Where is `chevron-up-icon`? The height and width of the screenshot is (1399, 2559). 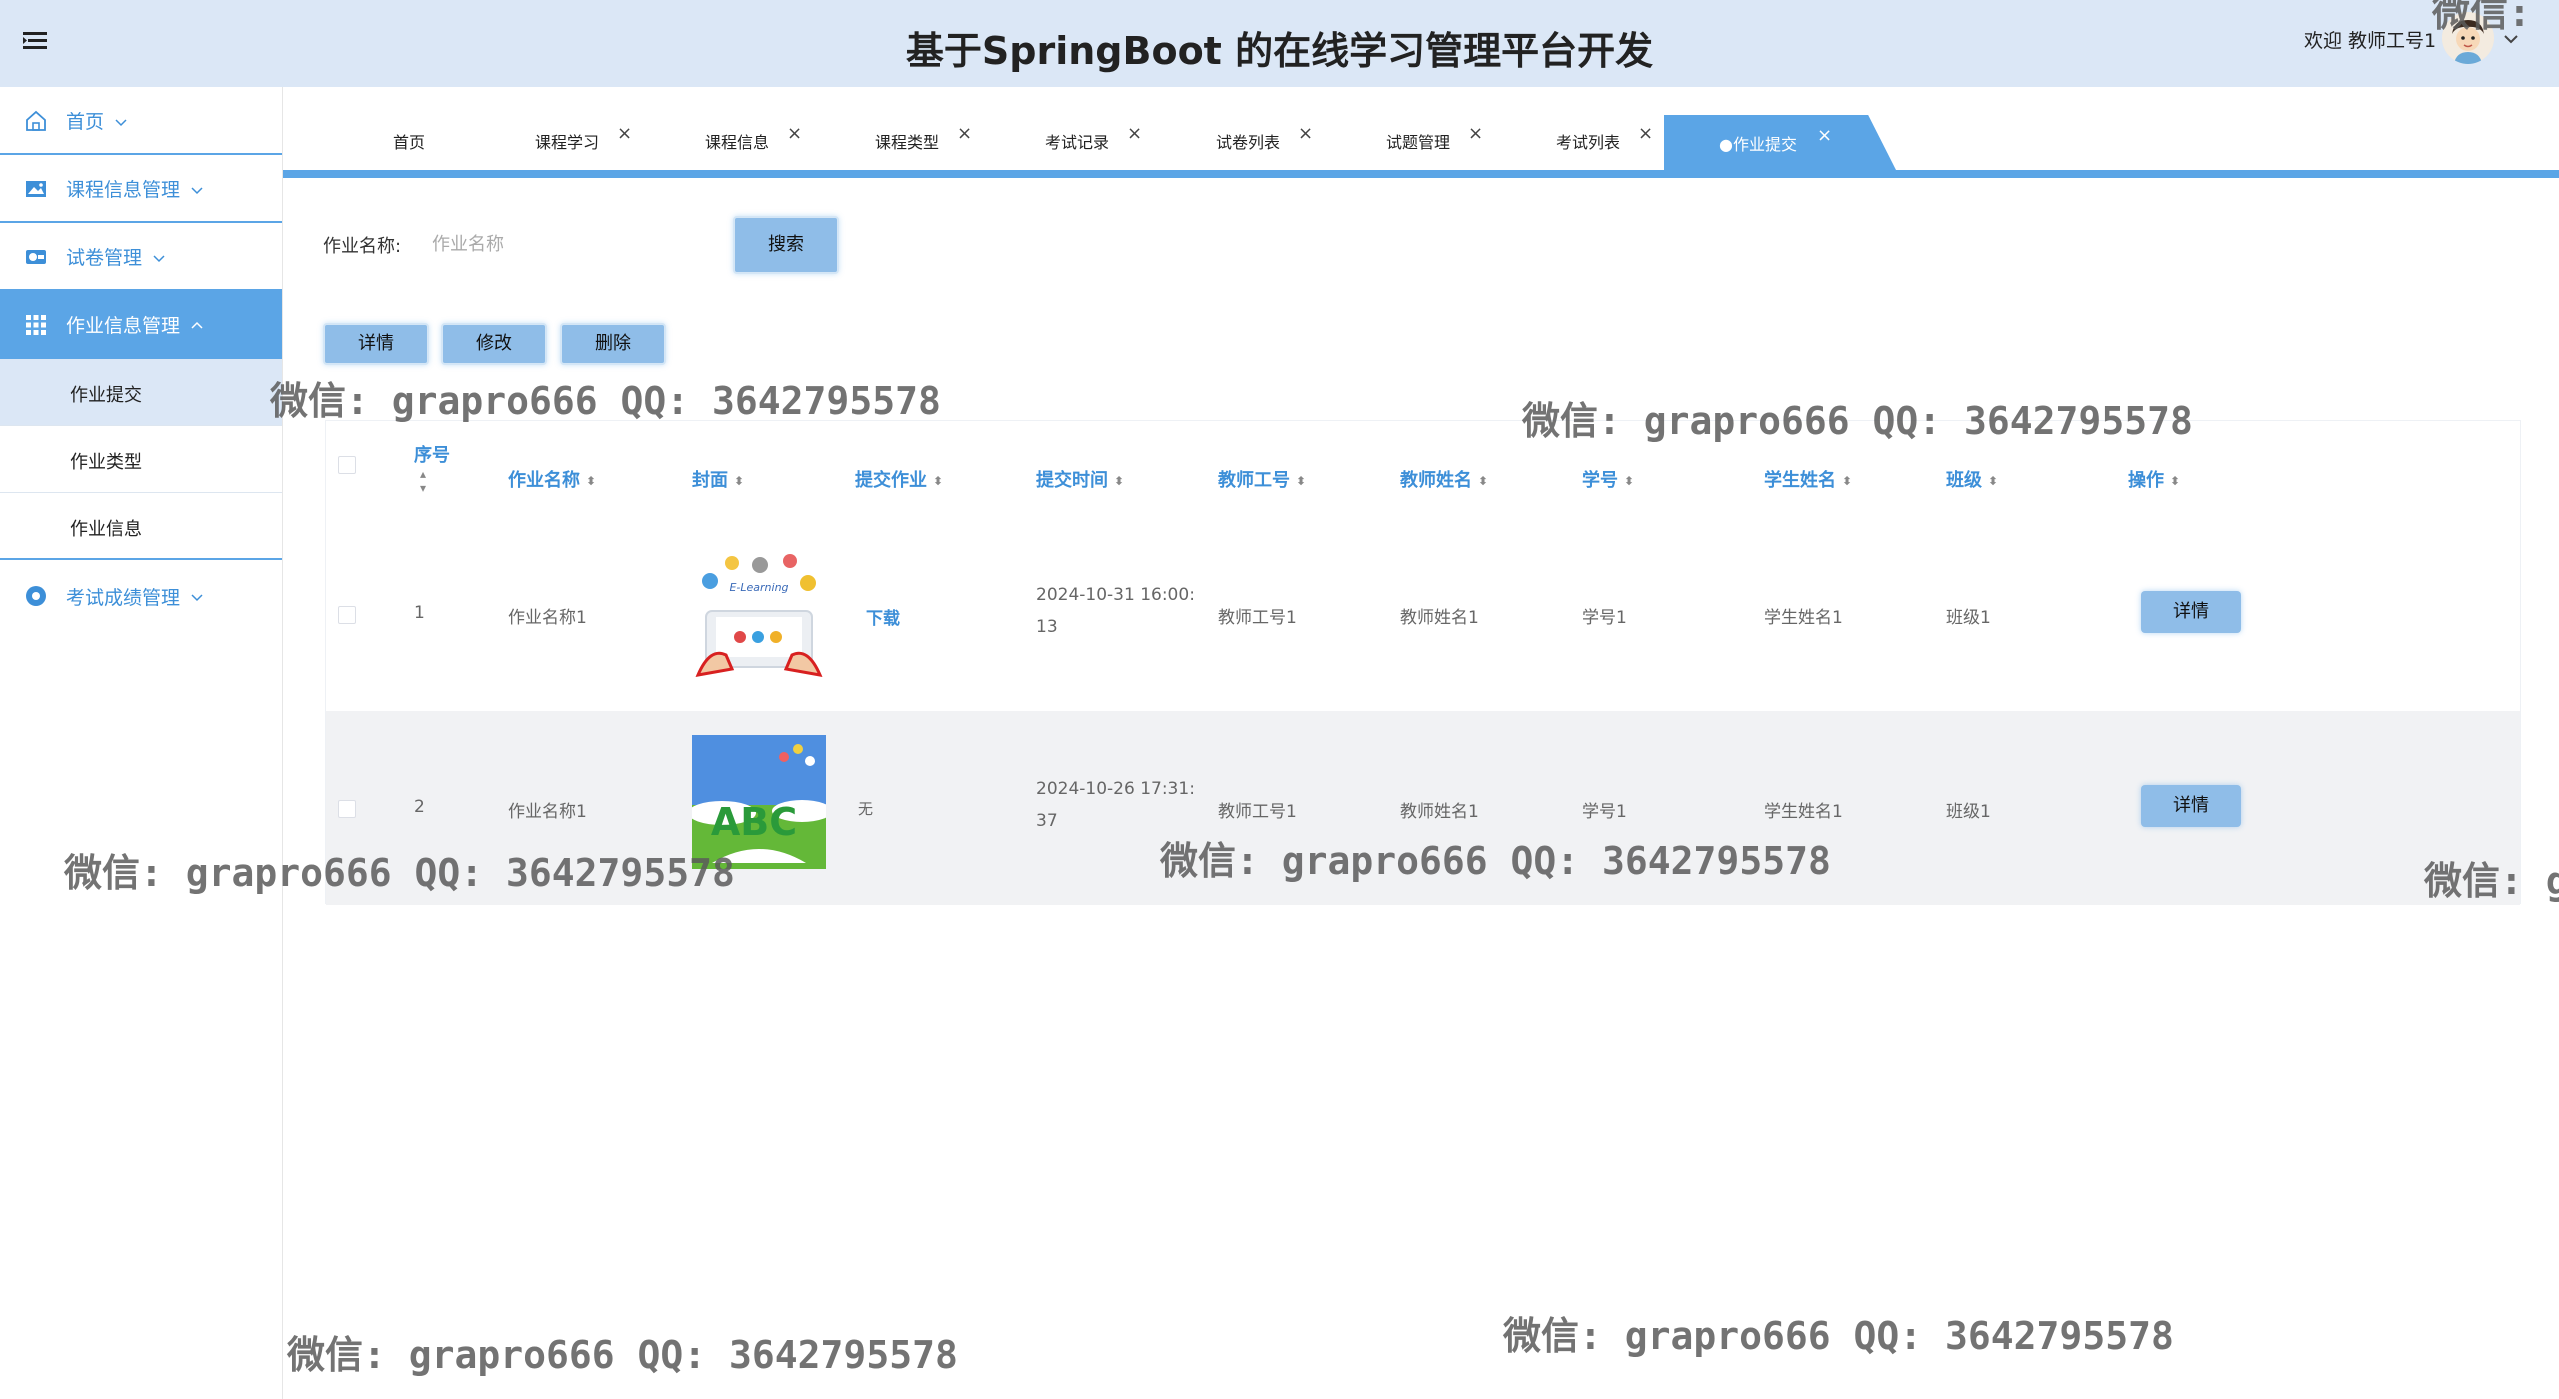
chevron-up-icon is located at coordinates (197, 325).